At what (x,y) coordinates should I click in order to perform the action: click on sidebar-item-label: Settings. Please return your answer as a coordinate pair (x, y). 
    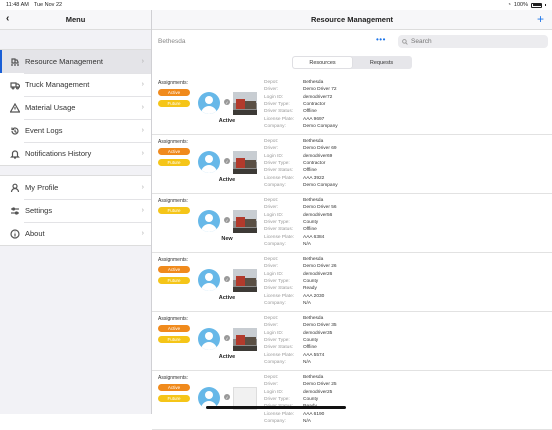
    Looking at the image, I should click on (39, 210).